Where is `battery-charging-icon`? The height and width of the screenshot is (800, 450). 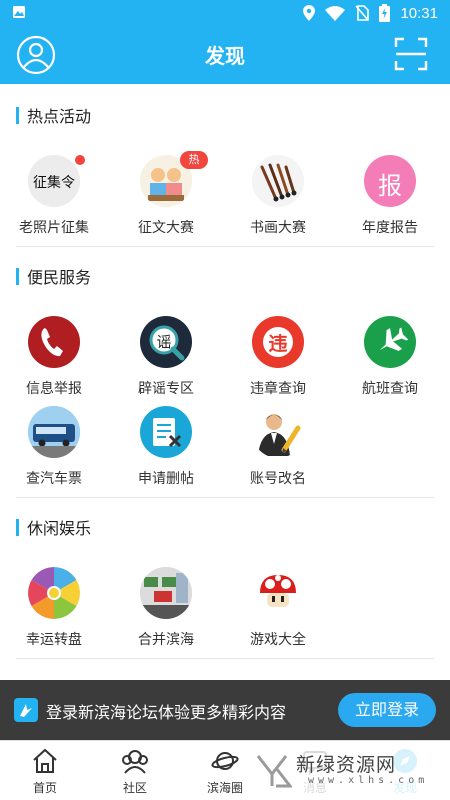 battery-charging-icon is located at coordinates (385, 13).